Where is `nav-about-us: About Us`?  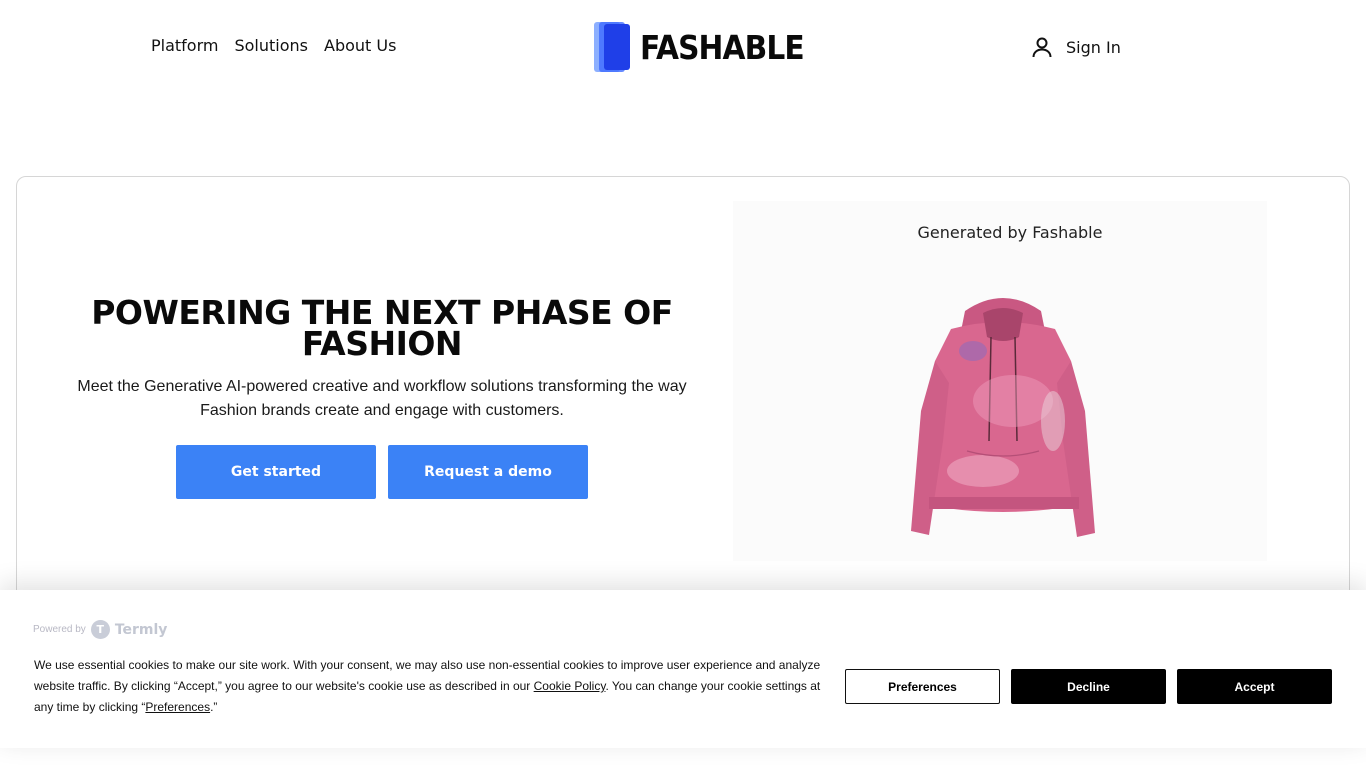
nav-about-us: About Us is located at coordinates (360, 45).